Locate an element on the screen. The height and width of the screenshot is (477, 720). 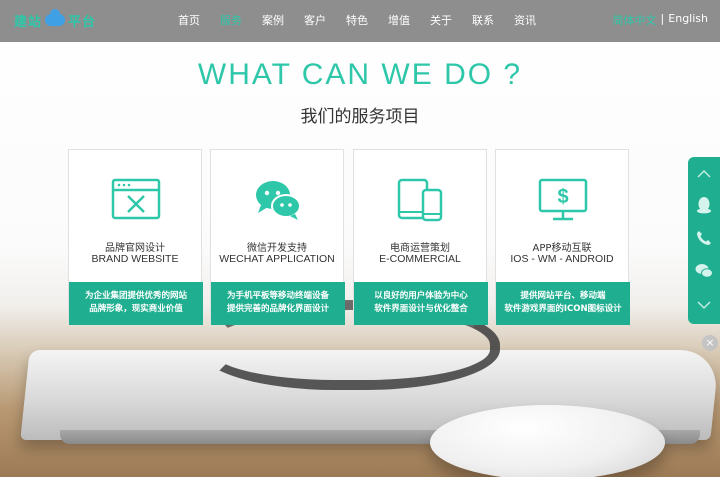
service-description: 为手机平板等移动终端设备 提供完善的品牌化界面设计 is located at coordinates (278, 303).